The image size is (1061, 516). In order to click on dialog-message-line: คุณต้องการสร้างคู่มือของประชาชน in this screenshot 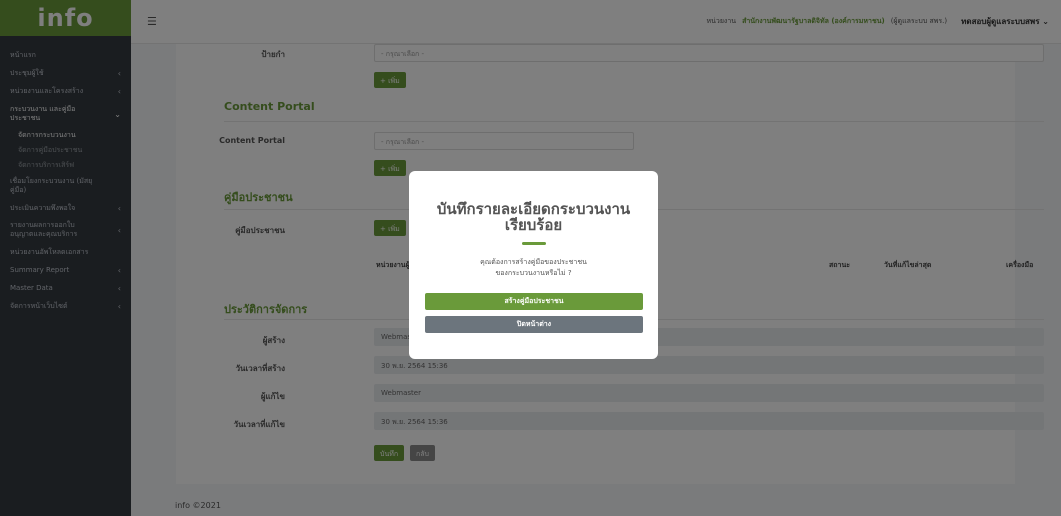, I will do `click(533, 262)`.